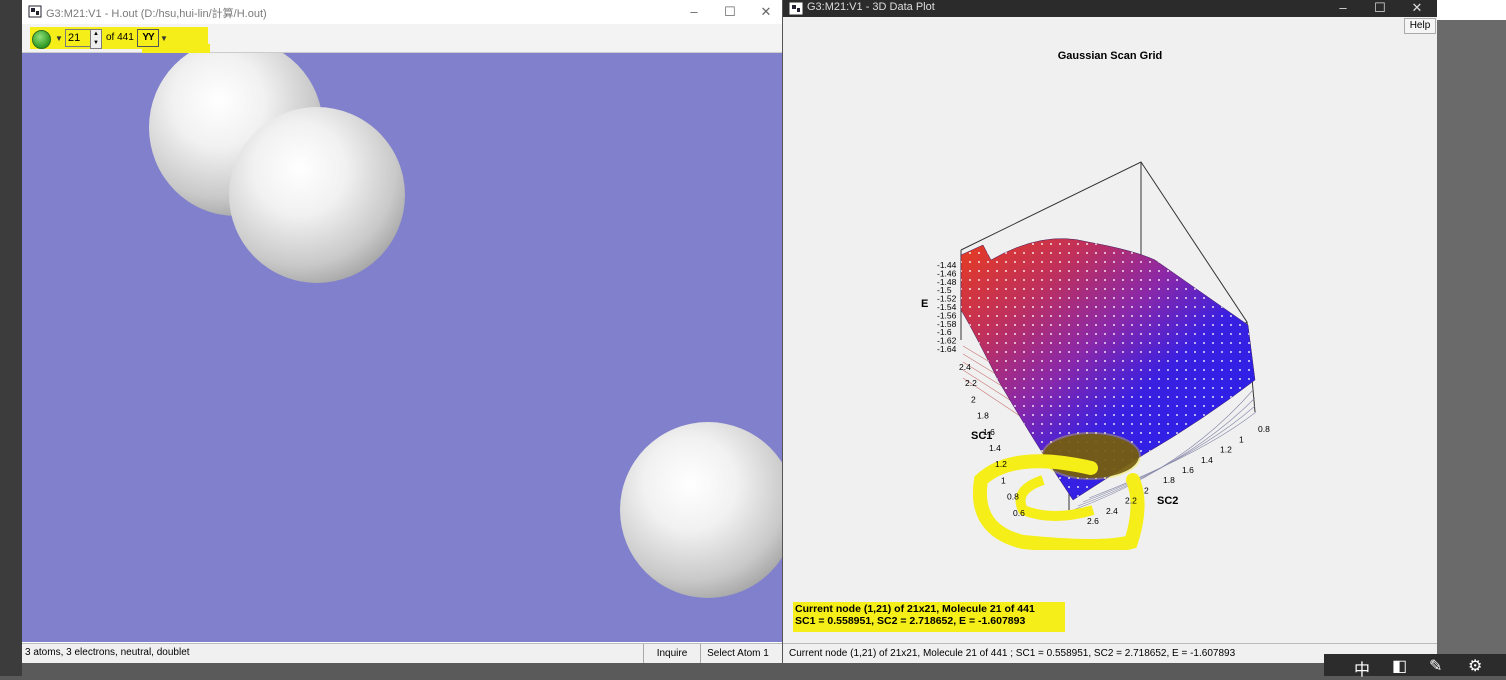 The width and height of the screenshot is (1506, 680). What do you see at coordinates (1264, 429) in the screenshot?
I see `sc2-tick-label: 0.8` at bounding box center [1264, 429].